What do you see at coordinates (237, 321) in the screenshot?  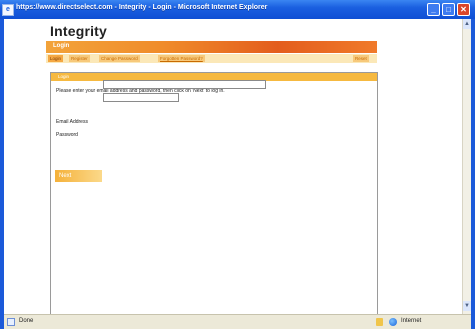 I see `status-bar: Done Internet` at bounding box center [237, 321].